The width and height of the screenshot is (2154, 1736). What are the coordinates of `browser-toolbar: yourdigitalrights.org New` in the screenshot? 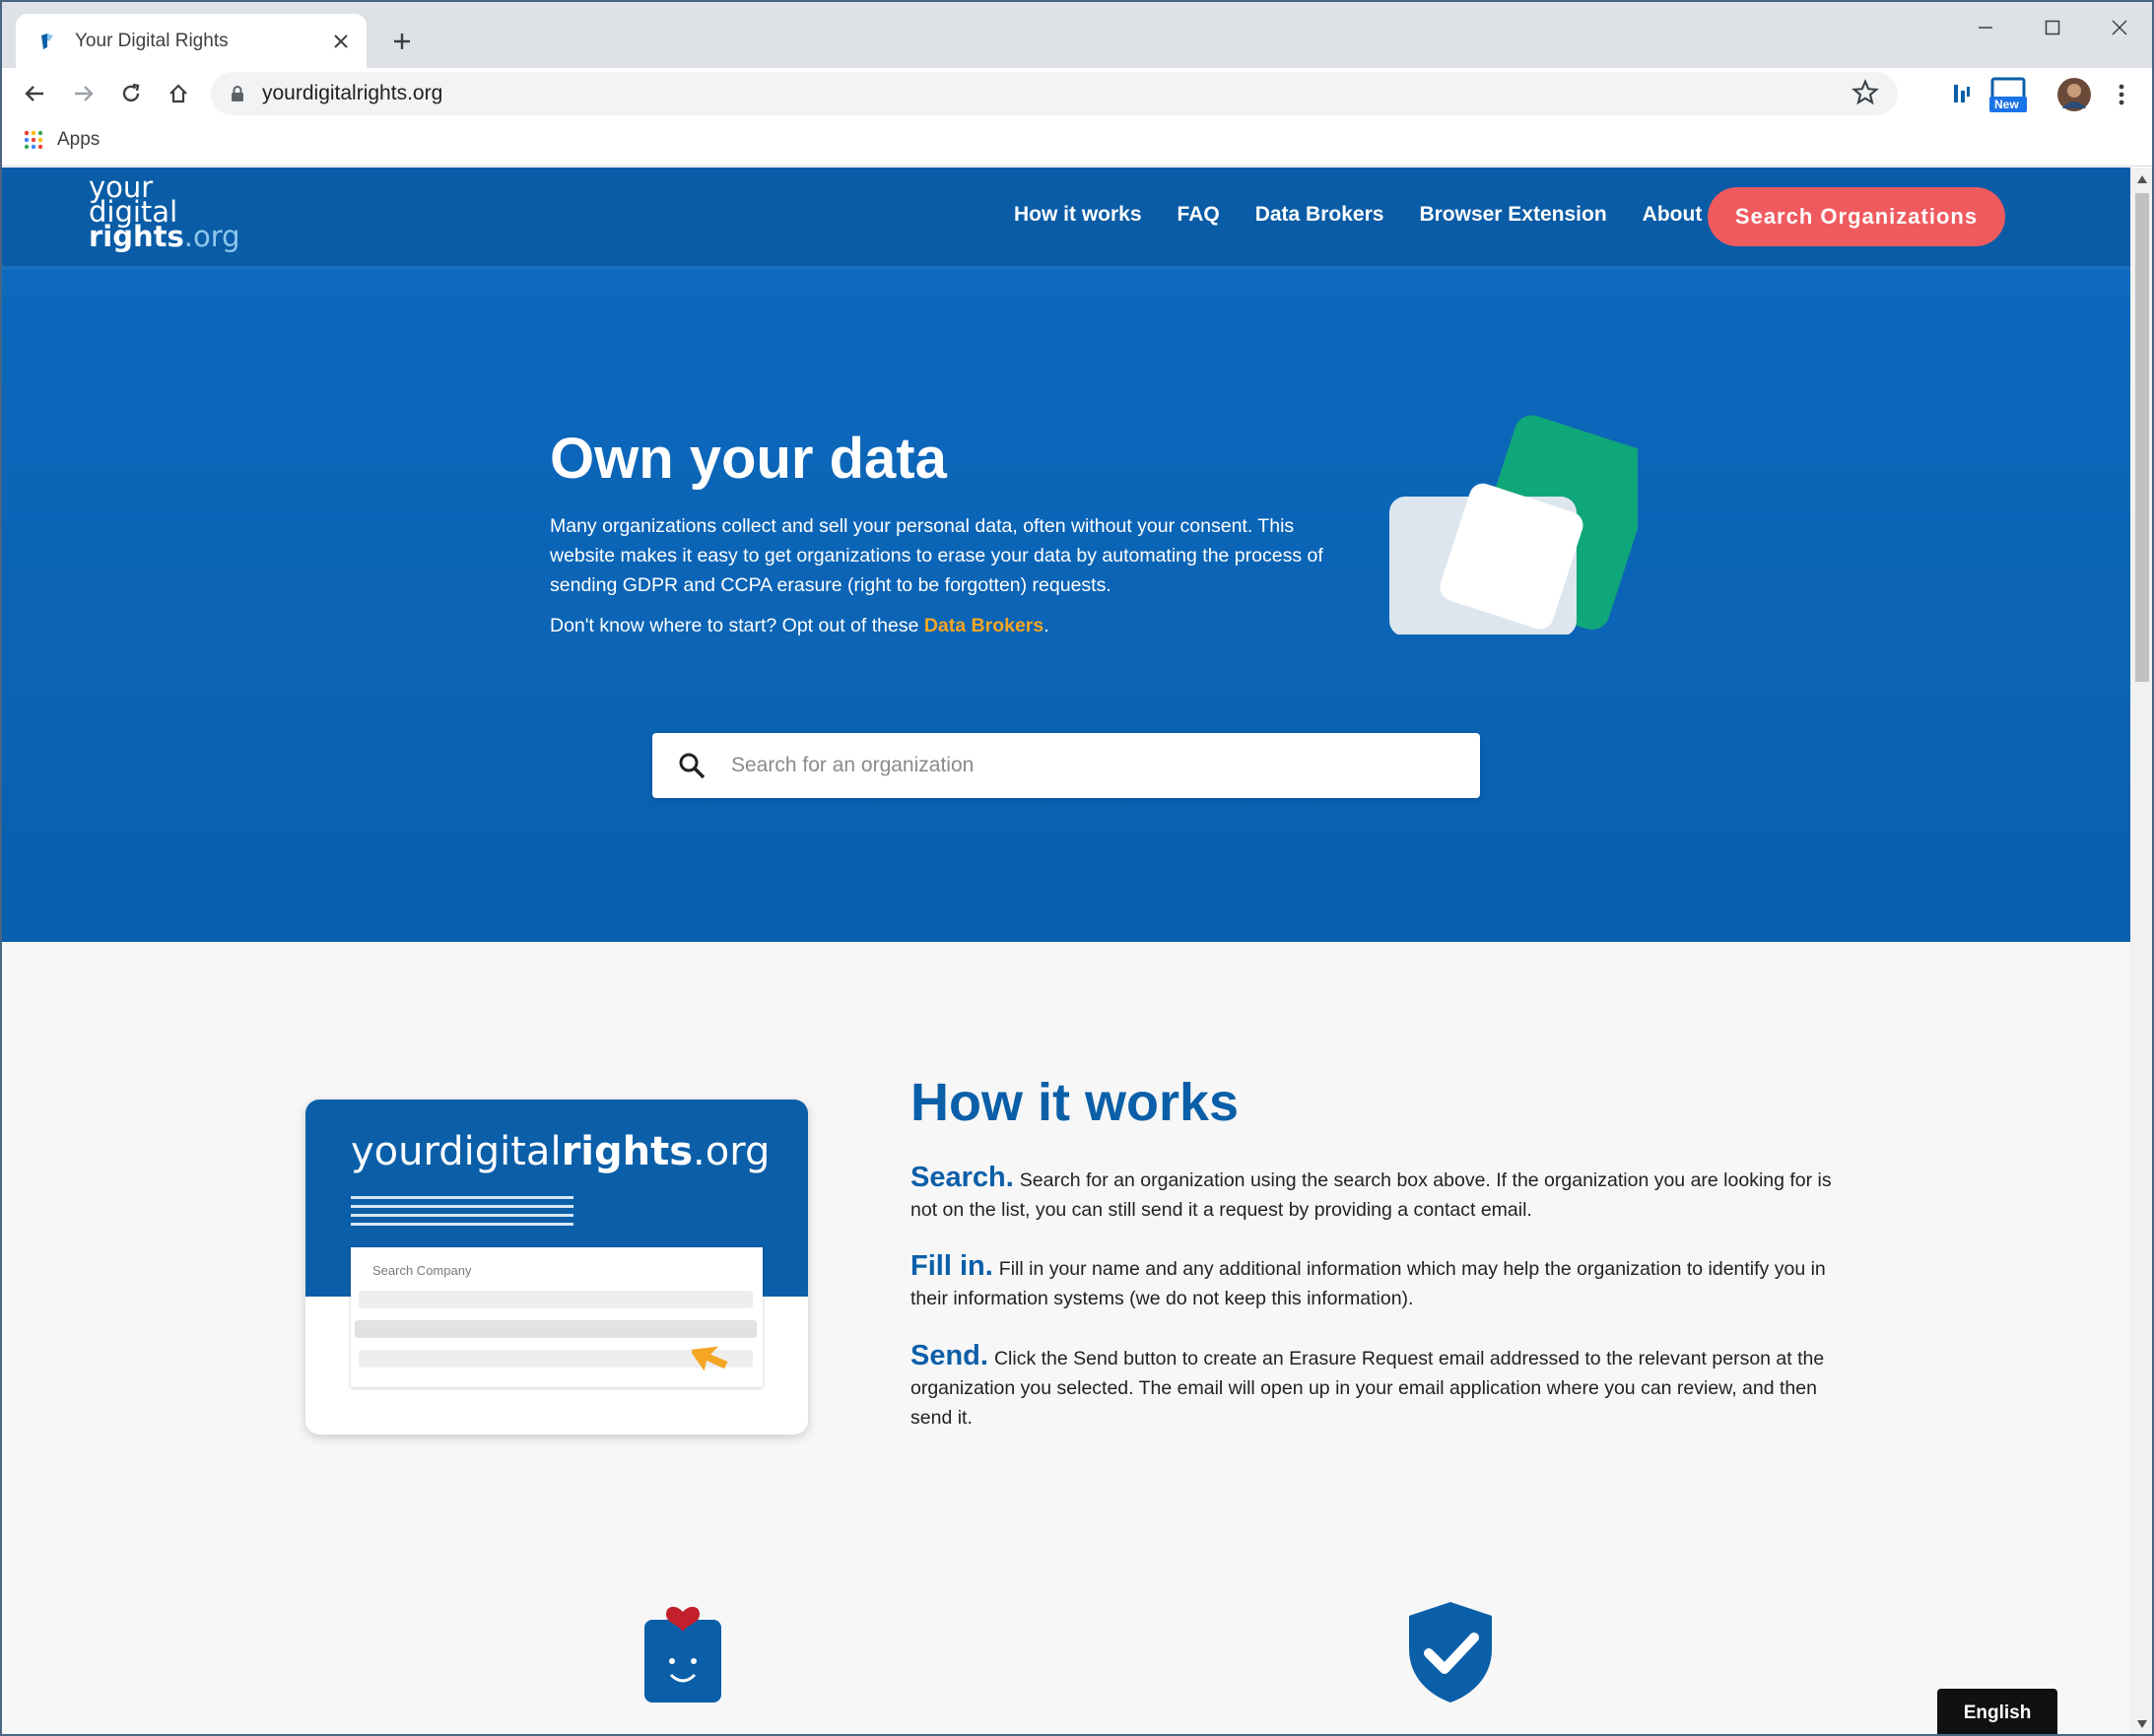 It's located at (1077, 93).